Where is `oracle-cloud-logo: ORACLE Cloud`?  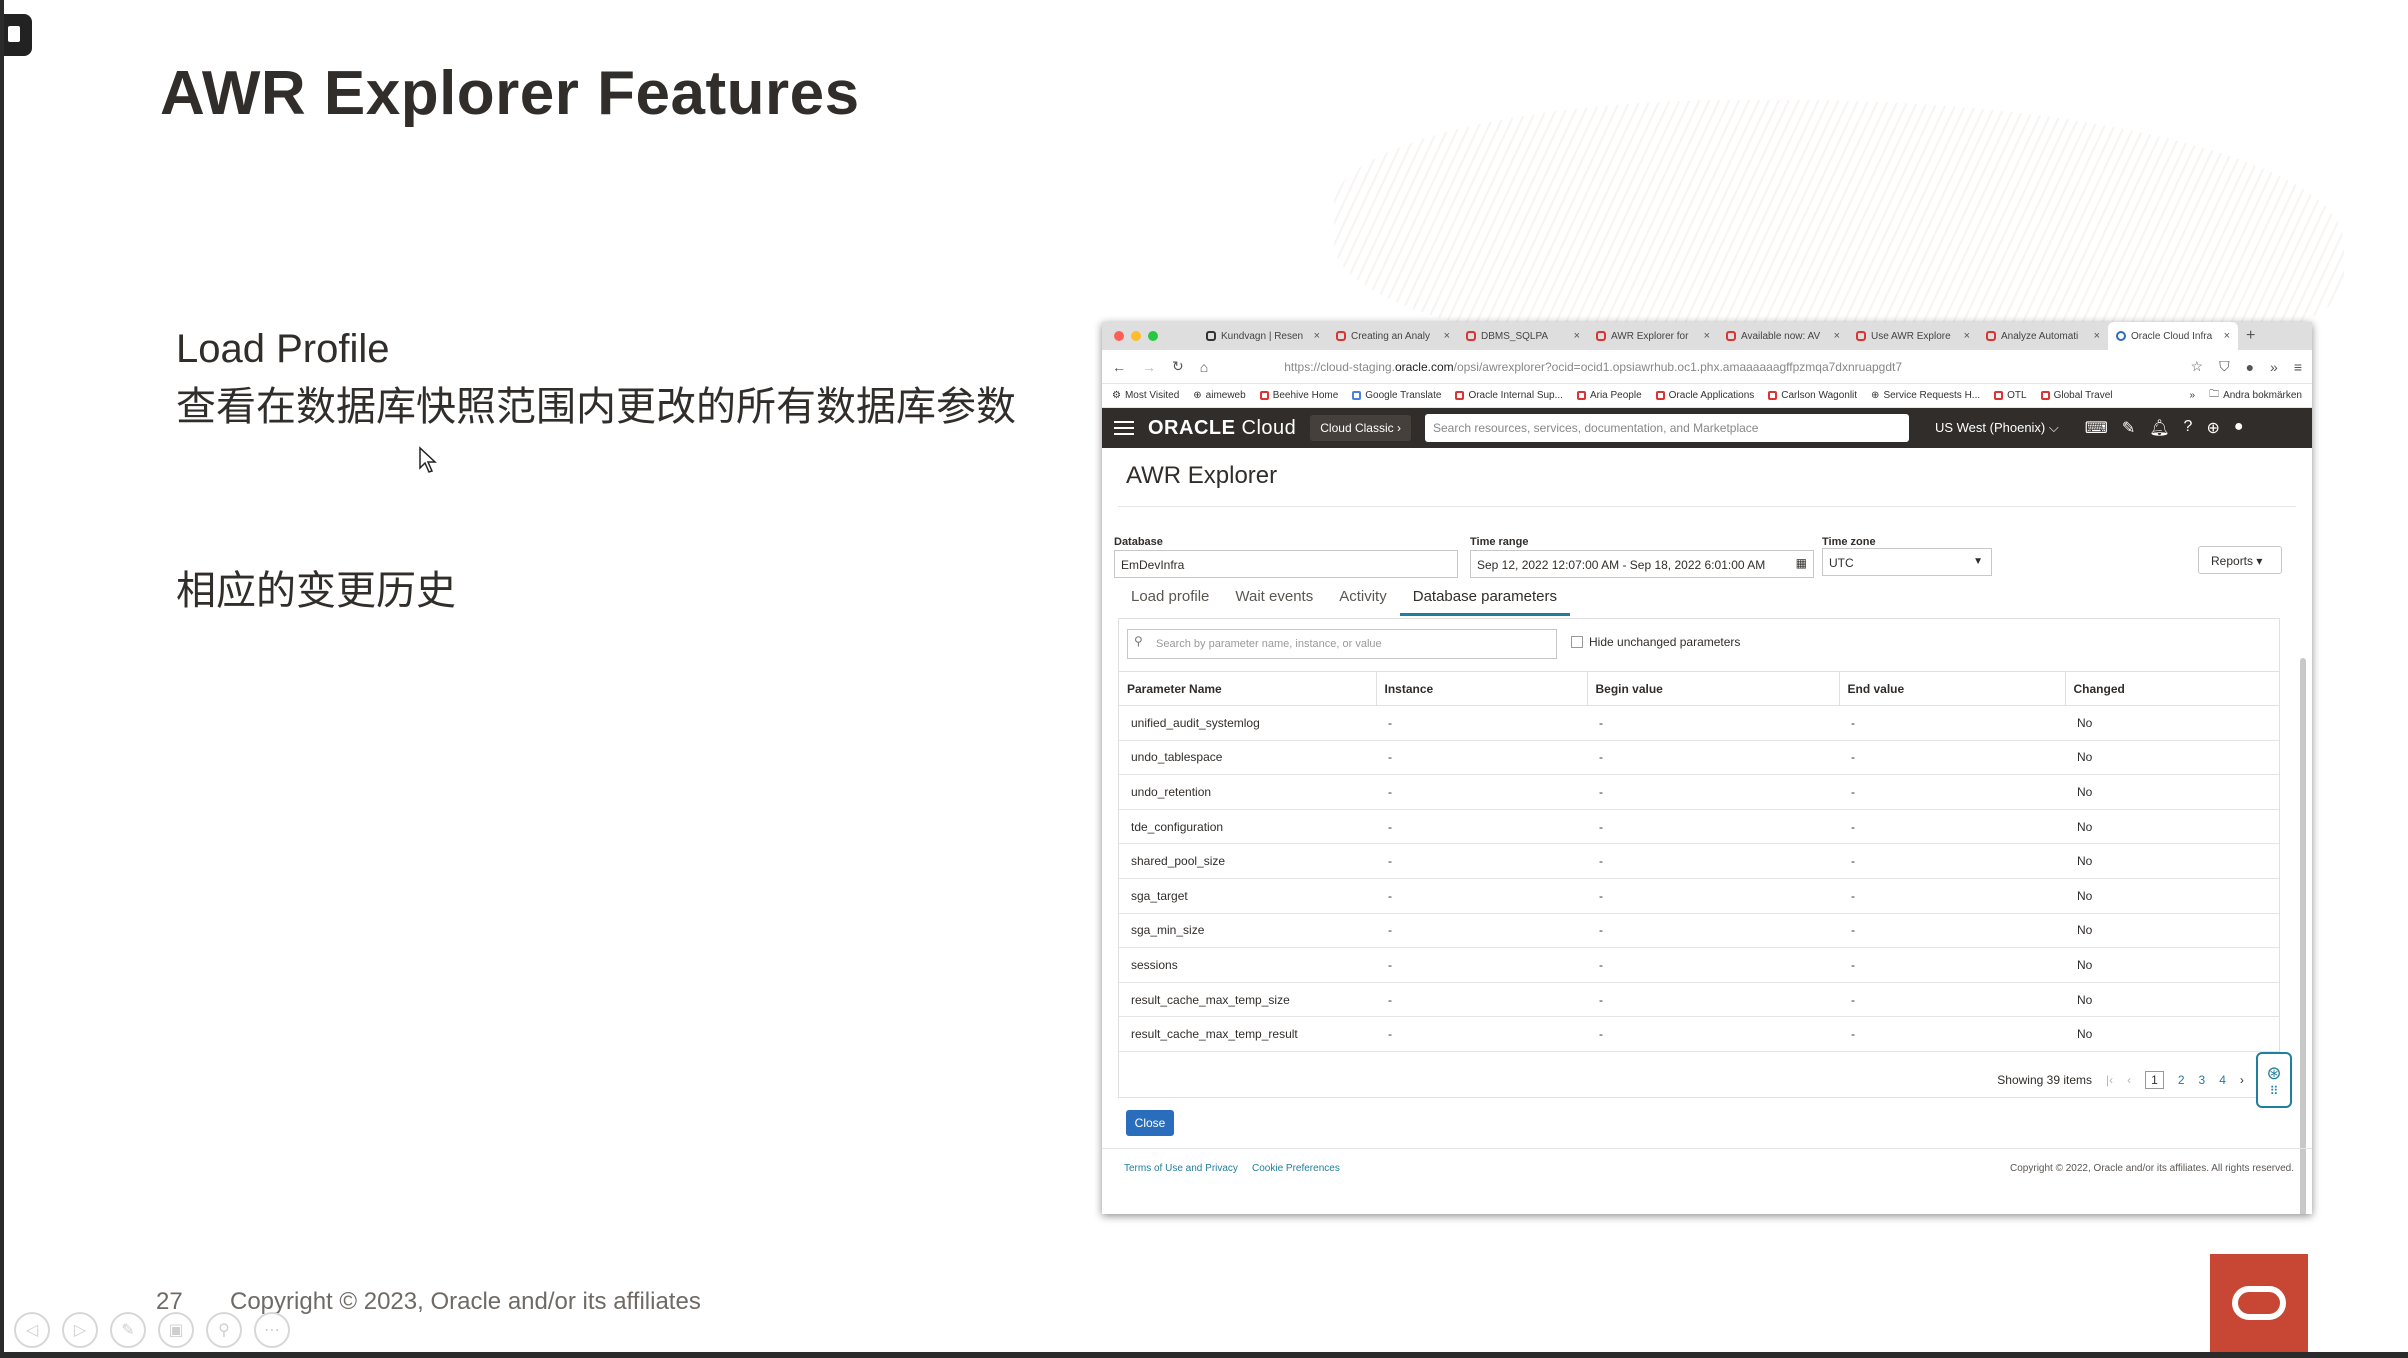 oracle-cloud-logo: ORACLE Cloud is located at coordinates (1222, 428).